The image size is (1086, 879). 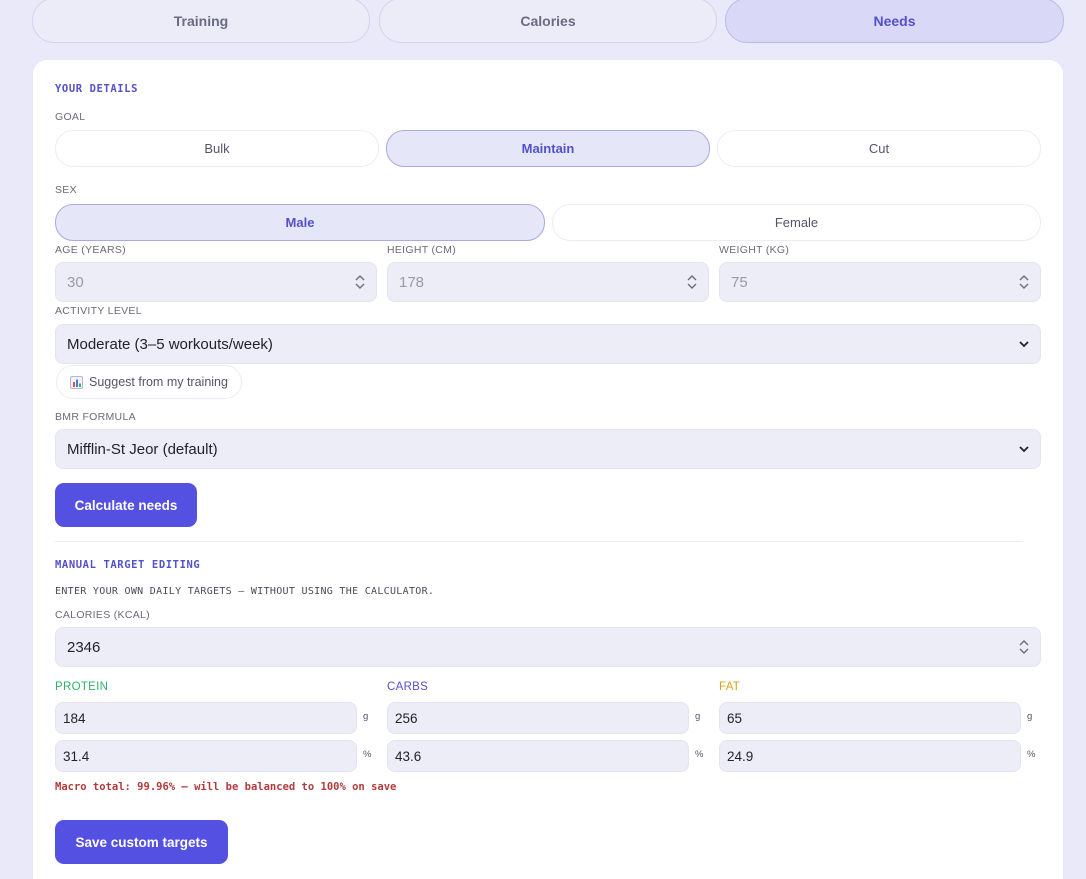 What do you see at coordinates (1031, 754) in the screenshot?
I see `fat-percent-unit: %` at bounding box center [1031, 754].